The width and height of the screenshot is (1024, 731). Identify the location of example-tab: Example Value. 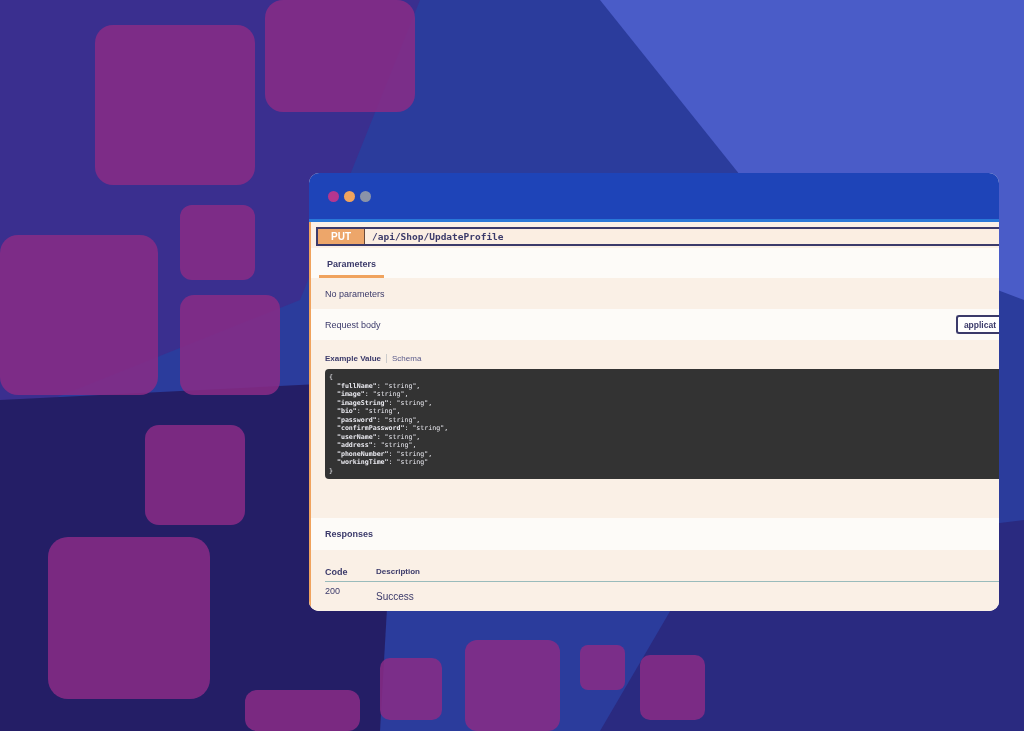
(353, 358).